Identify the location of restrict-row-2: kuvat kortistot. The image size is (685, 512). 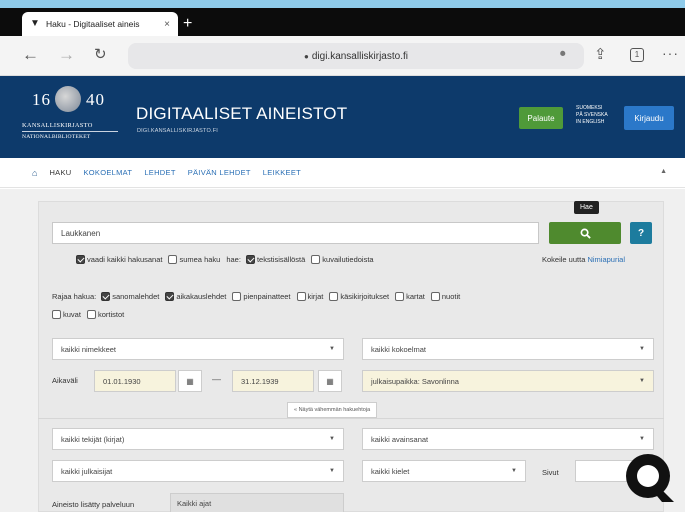
(91, 314).